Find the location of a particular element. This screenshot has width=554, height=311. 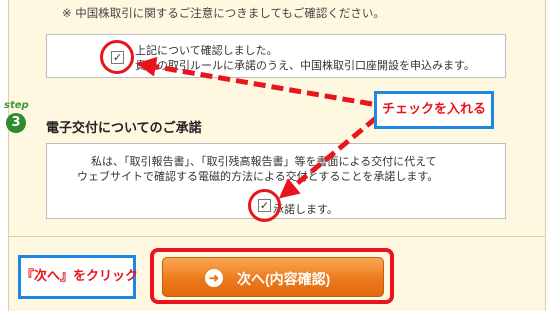

next-confirm-button: ➜ 次へ(内容確認) is located at coordinates (273, 277).